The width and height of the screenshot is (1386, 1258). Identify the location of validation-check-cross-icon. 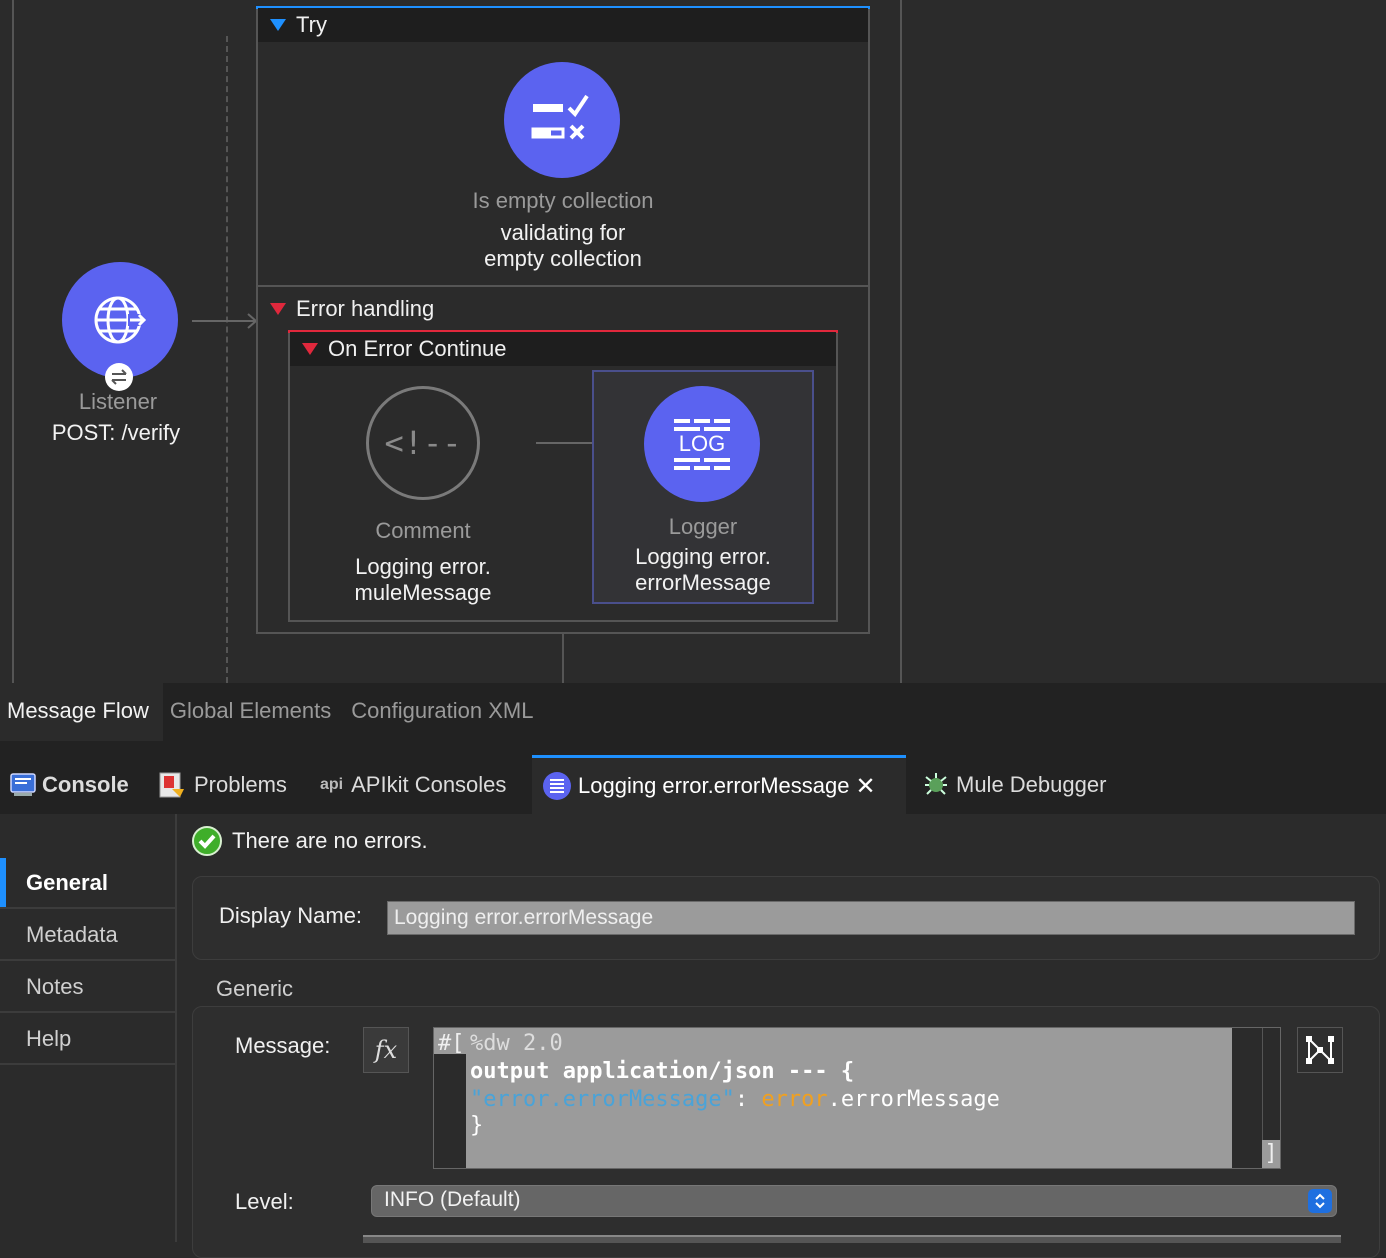
(560, 117).